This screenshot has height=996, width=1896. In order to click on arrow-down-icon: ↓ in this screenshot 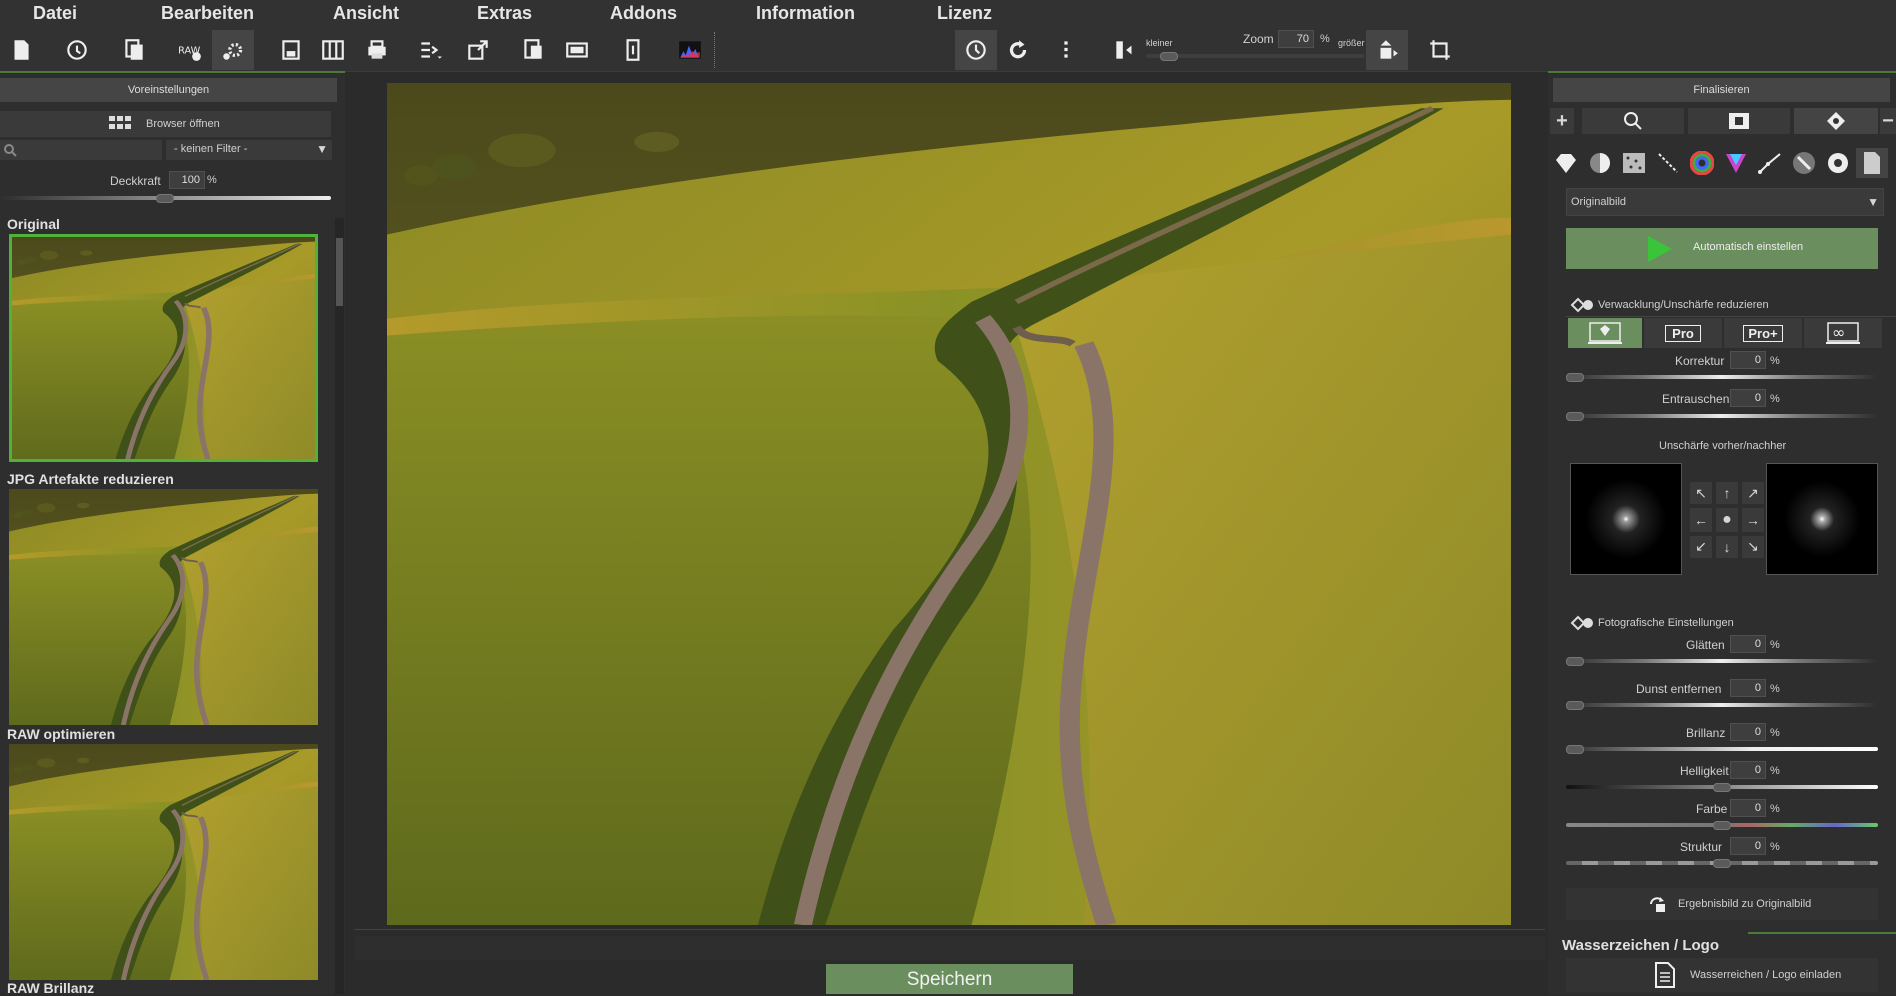, I will do `click(1727, 546)`.